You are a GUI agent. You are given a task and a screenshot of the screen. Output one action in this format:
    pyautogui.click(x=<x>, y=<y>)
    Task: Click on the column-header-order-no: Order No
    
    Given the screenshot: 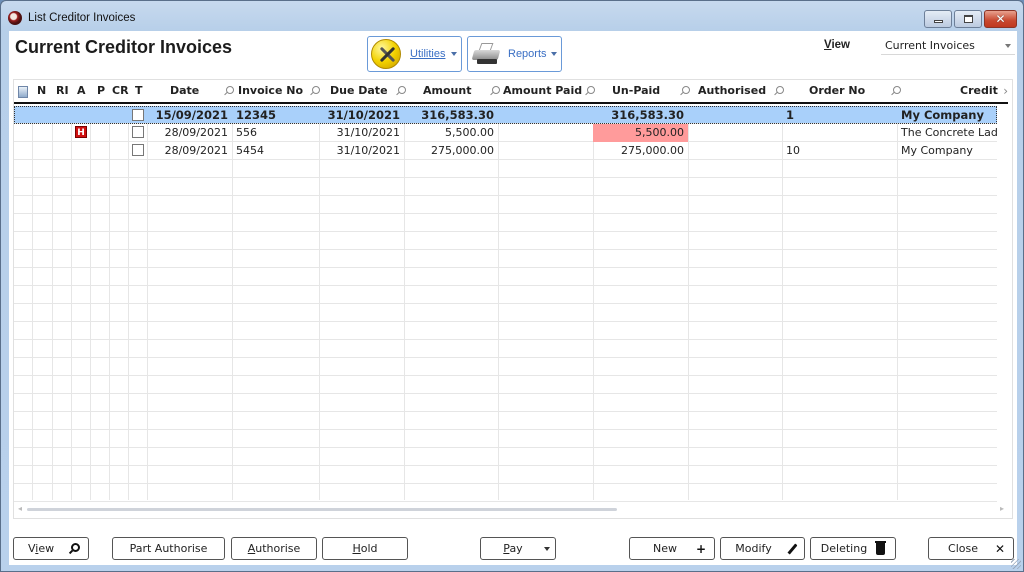 What is the action you would take?
    pyautogui.click(x=837, y=91)
    